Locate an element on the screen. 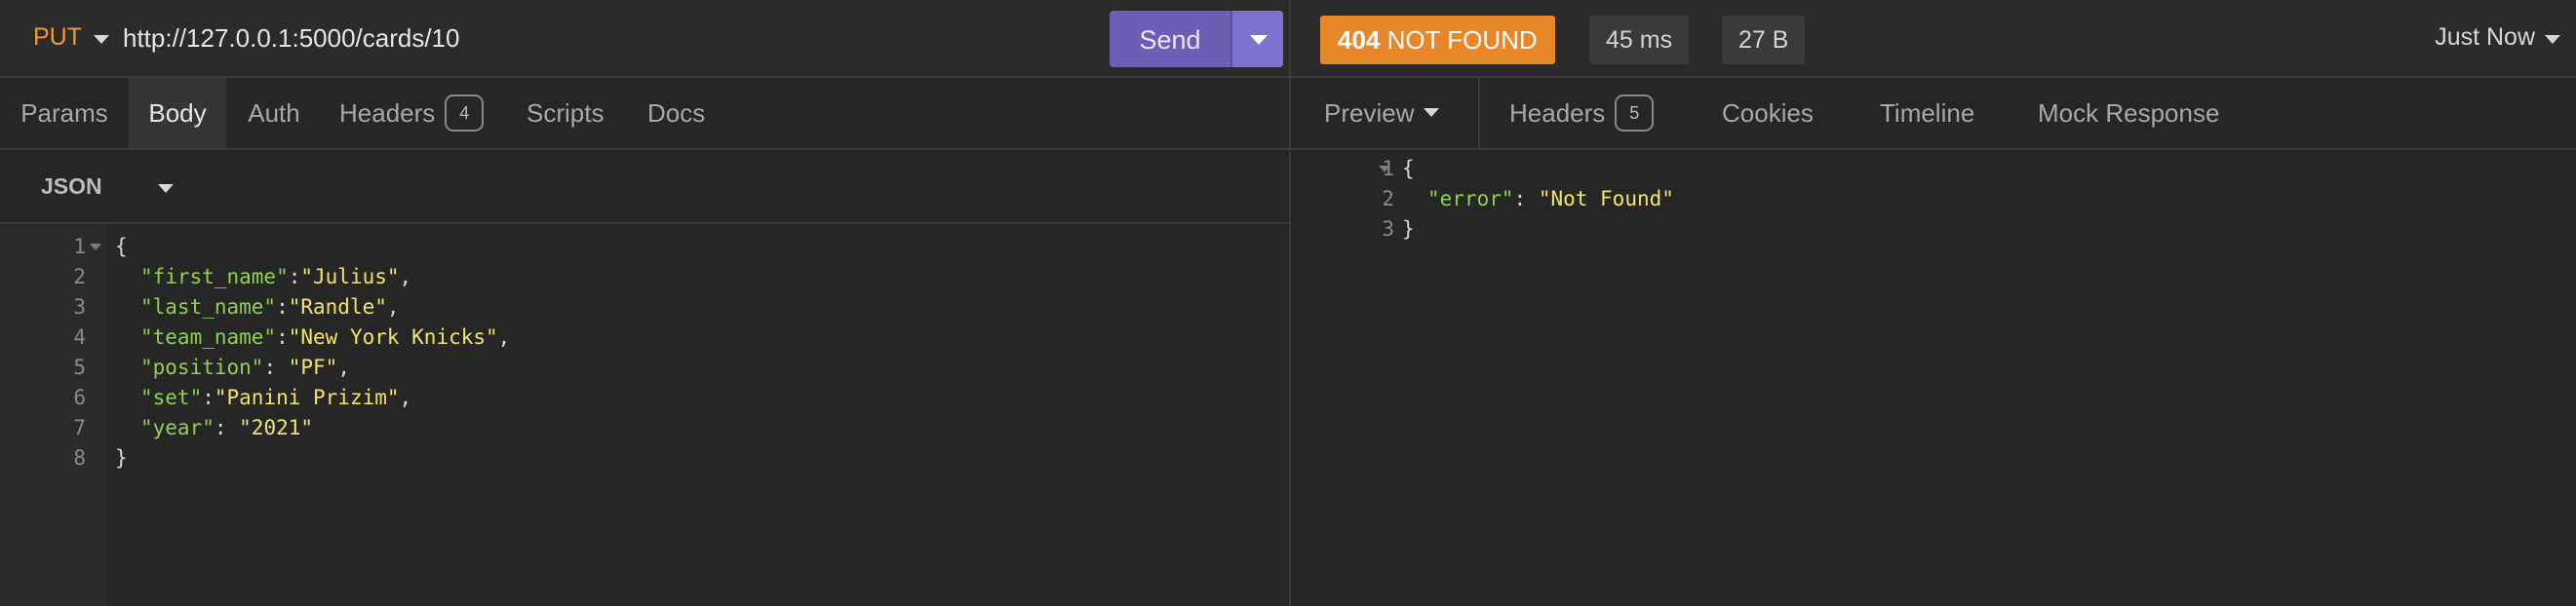 The width and height of the screenshot is (2576, 606). json-value: "Panini Prizim" is located at coordinates (307, 398).